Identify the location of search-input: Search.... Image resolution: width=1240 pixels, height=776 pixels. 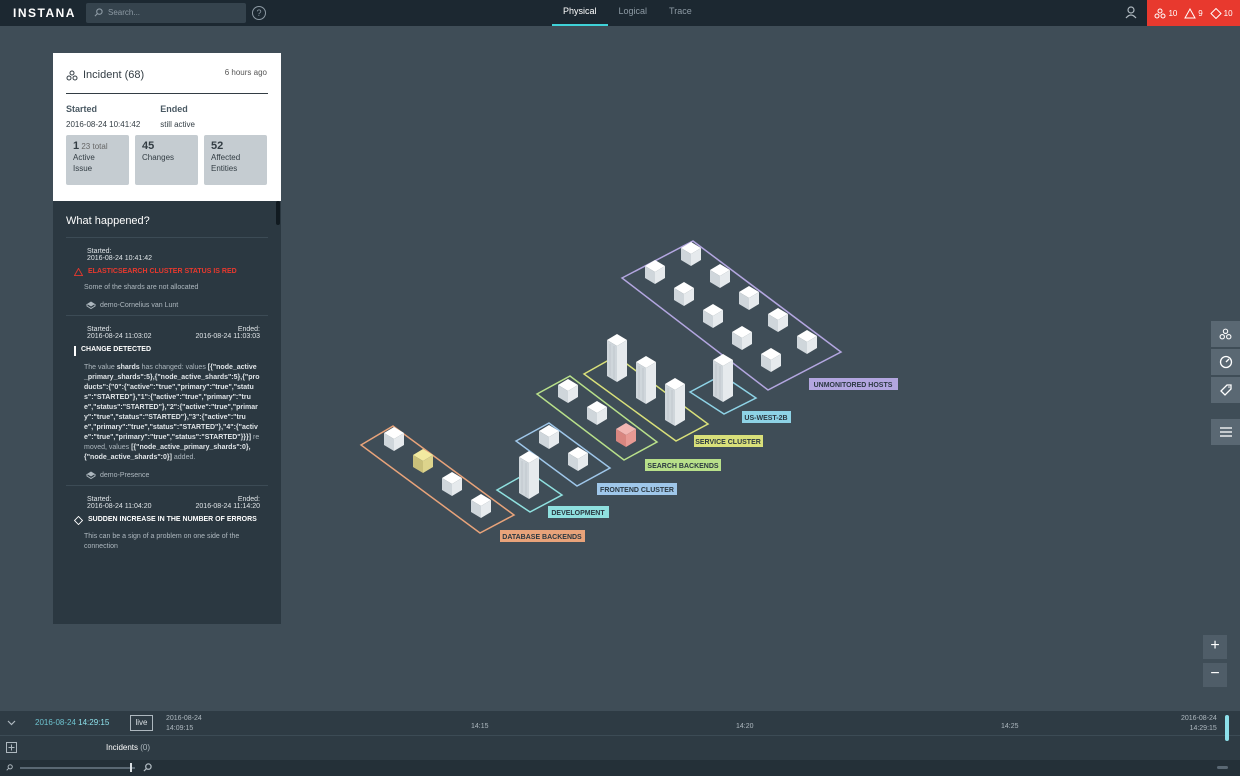
(166, 13).